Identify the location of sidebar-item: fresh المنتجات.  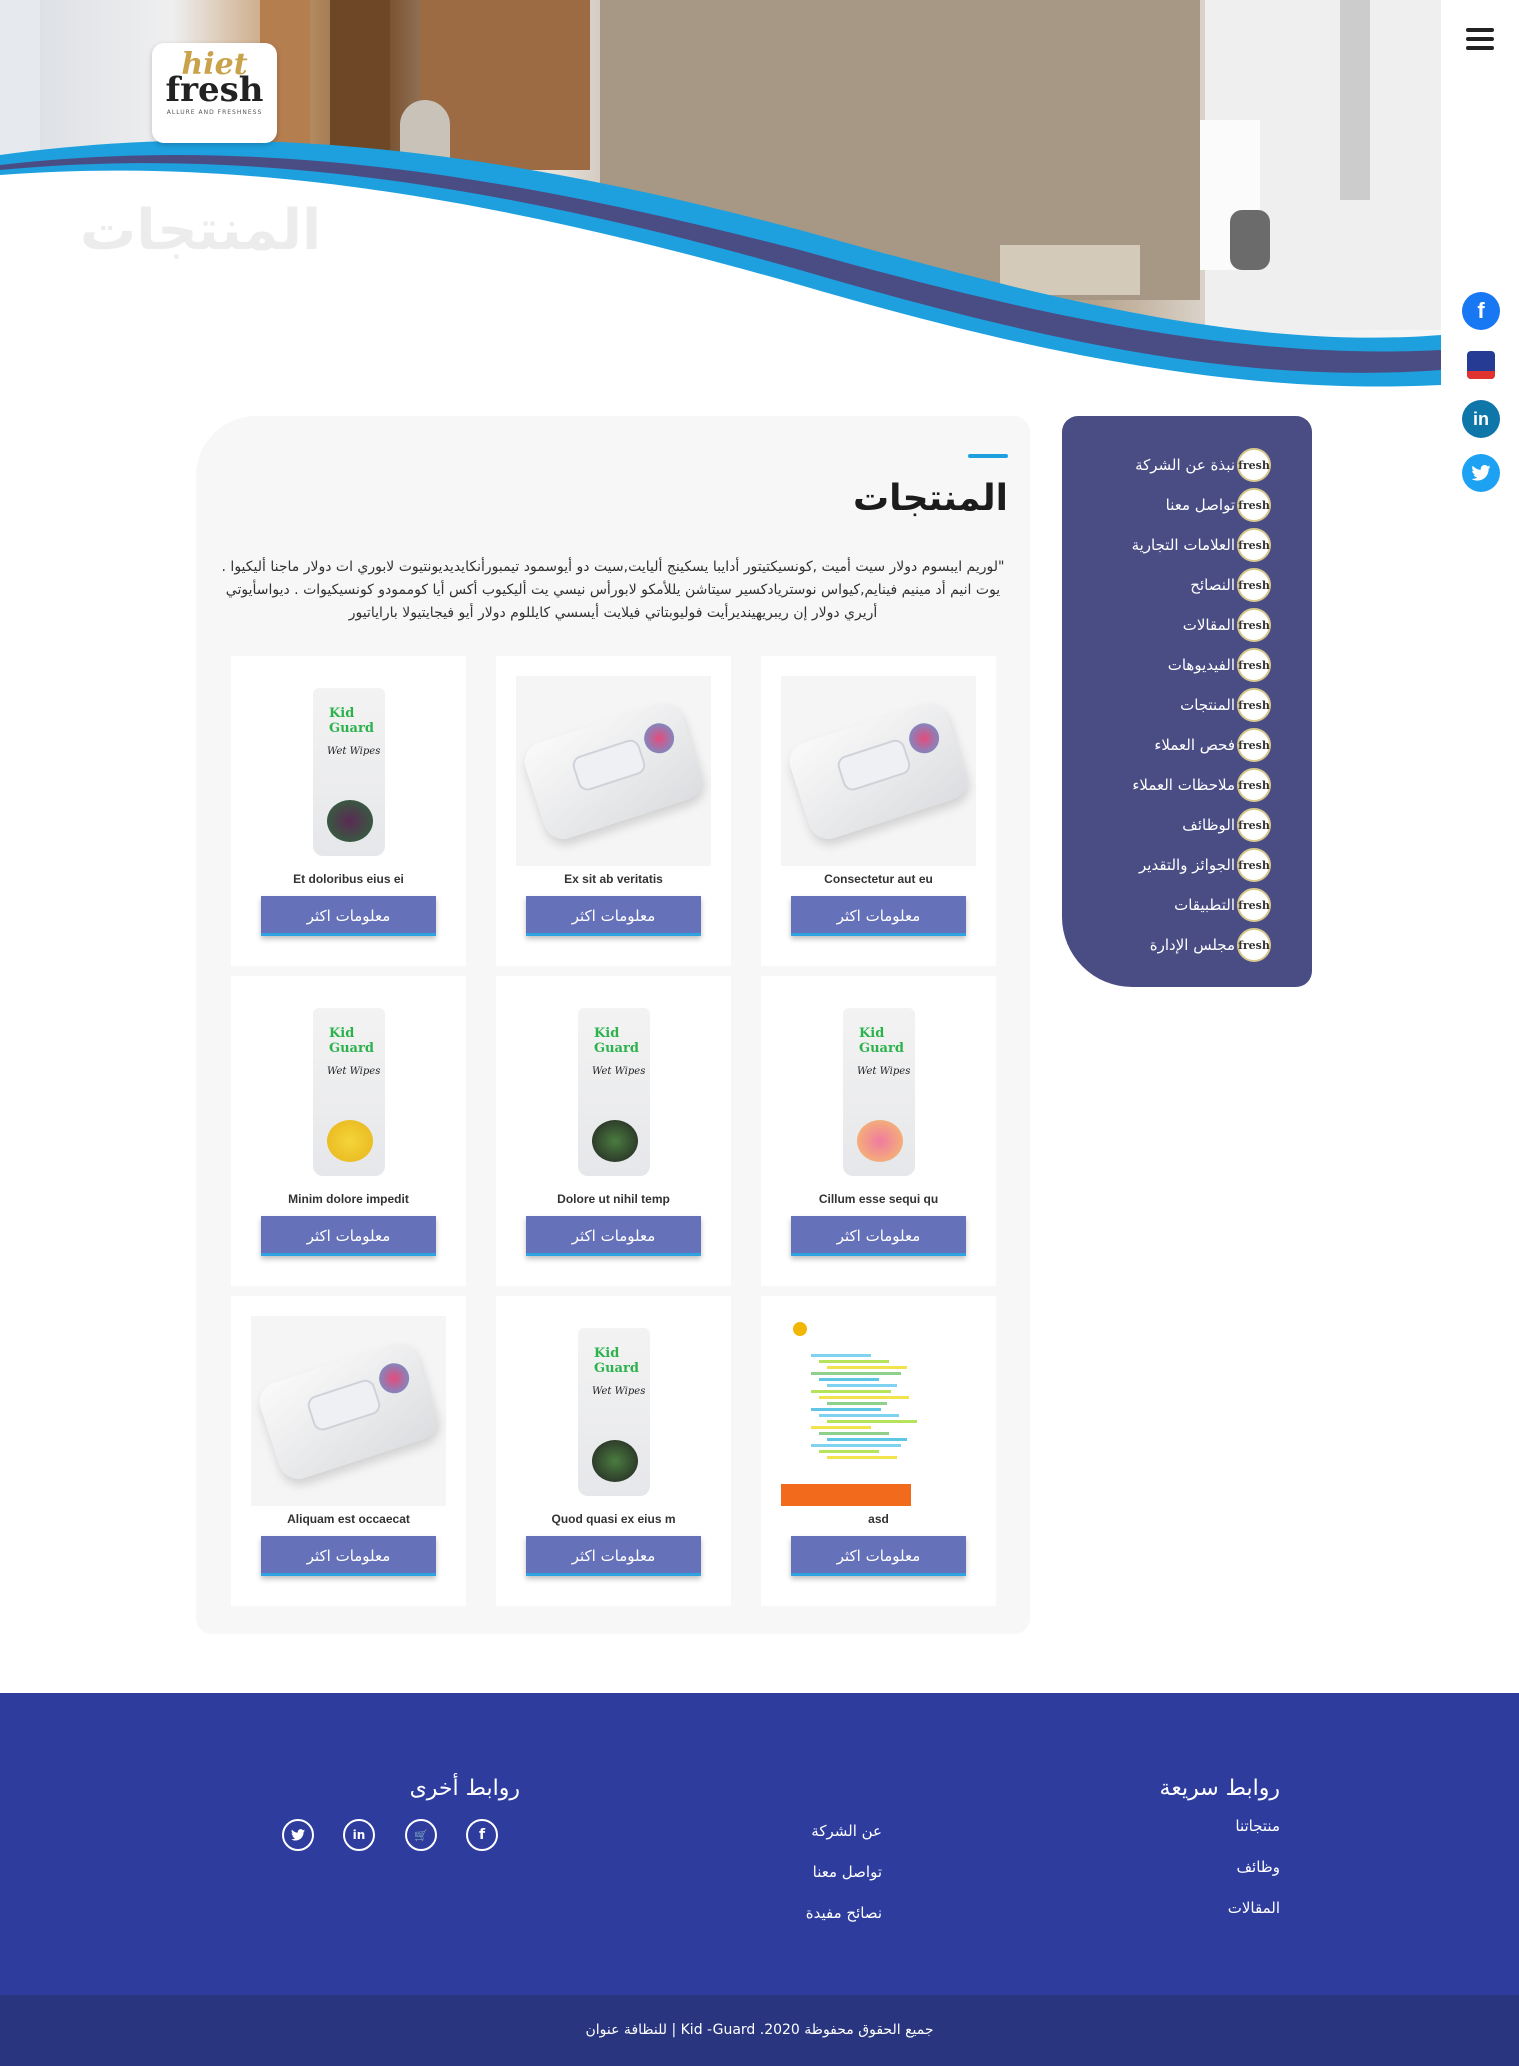
(1187, 705).